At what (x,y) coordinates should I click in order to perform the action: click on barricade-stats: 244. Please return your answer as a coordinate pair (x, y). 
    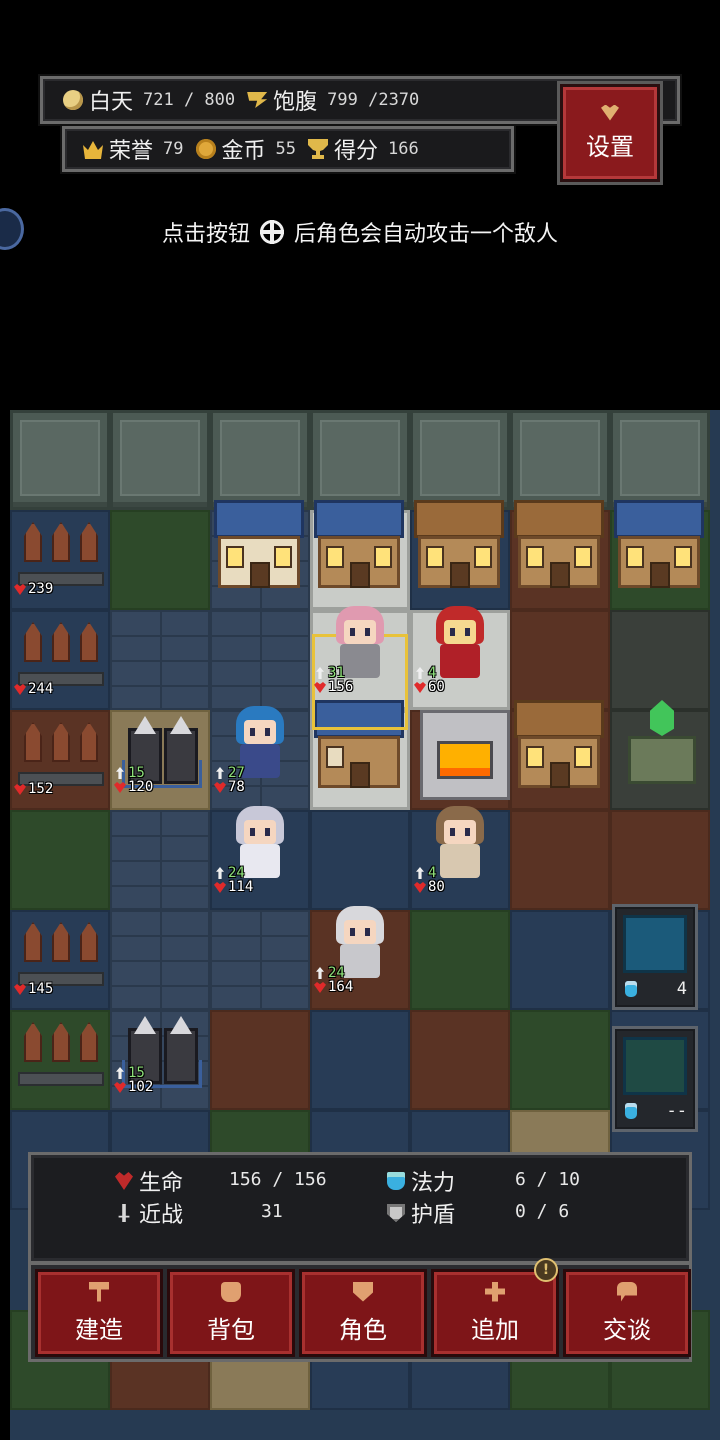
    Looking at the image, I should click on (33, 689).